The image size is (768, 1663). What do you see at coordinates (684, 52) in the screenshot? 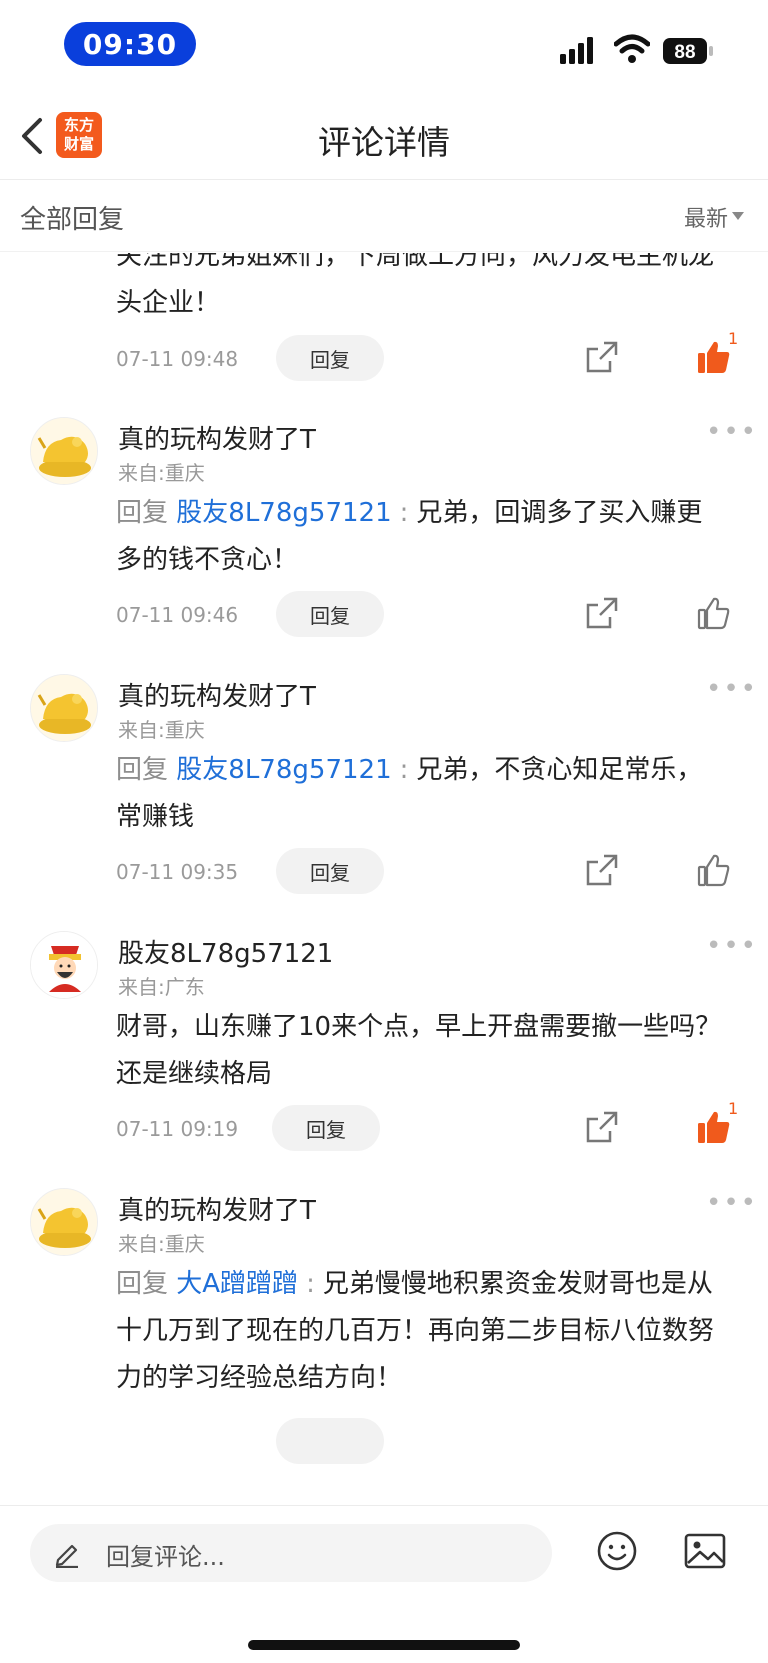
I see `battery-level: 88` at bounding box center [684, 52].